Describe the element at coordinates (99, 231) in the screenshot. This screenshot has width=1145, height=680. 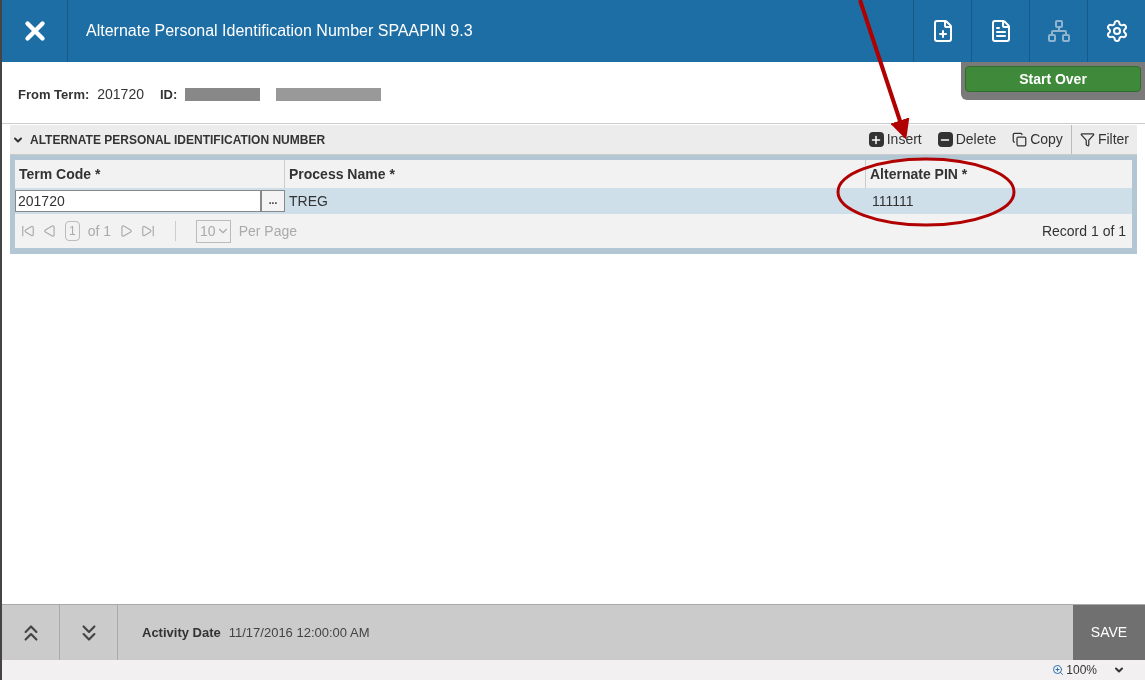
I see `page-count: of 1` at that location.